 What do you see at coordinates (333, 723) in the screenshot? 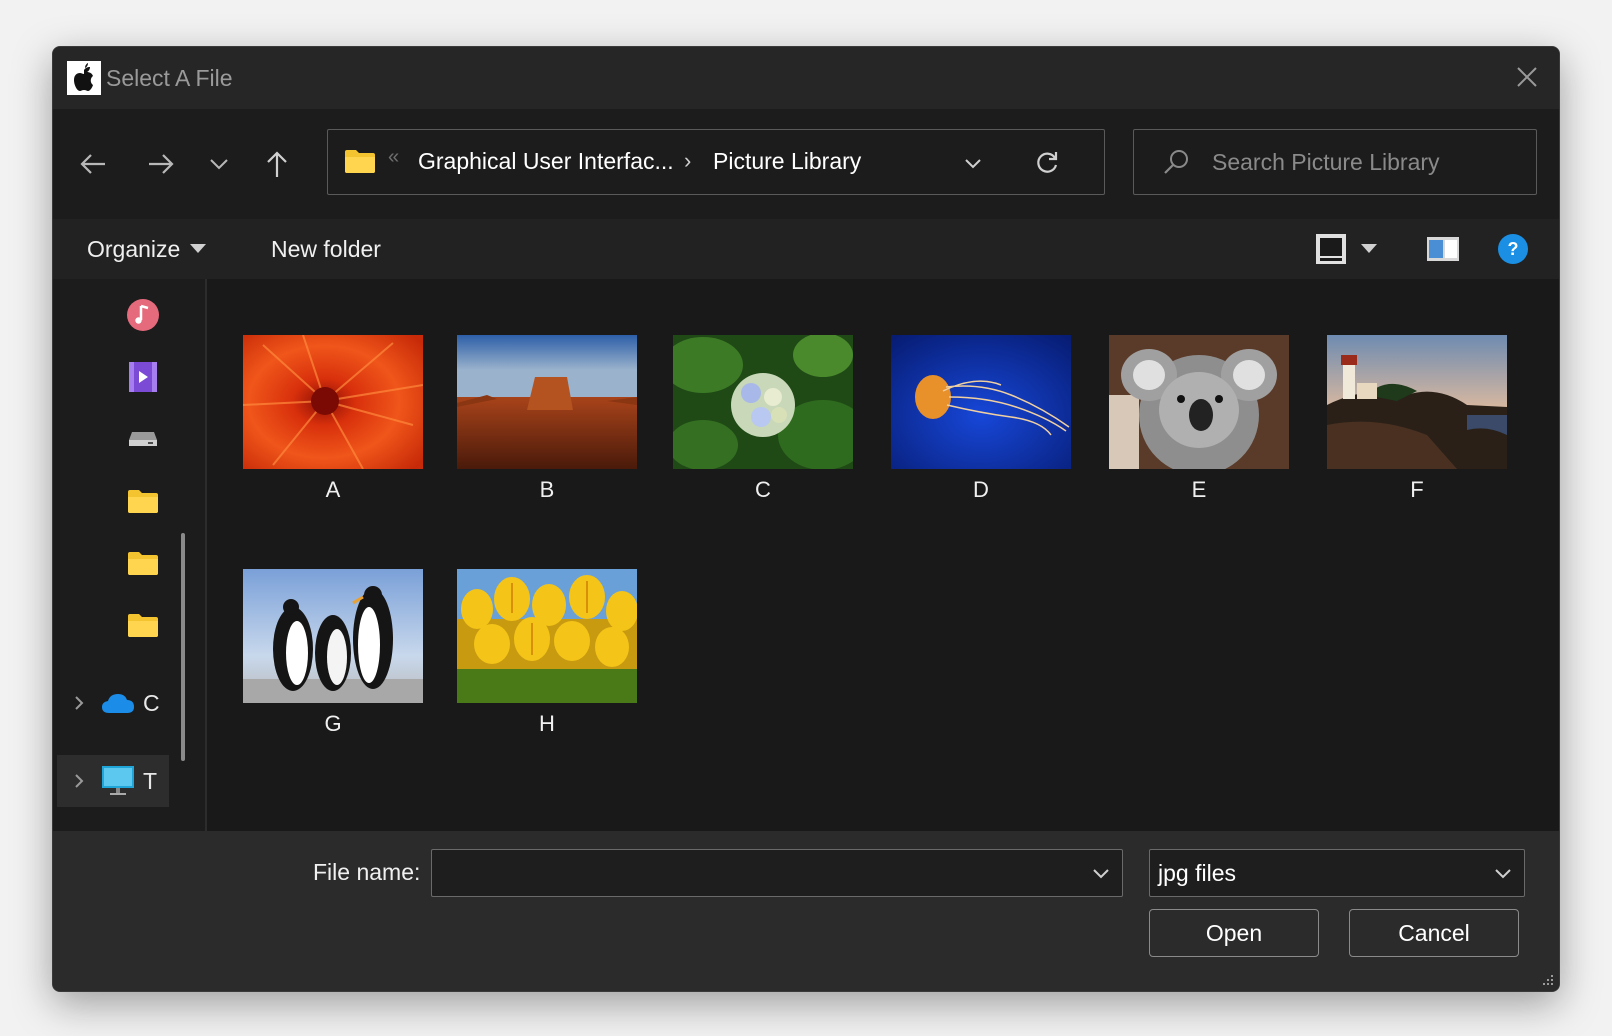
I see `file-name: G` at bounding box center [333, 723].